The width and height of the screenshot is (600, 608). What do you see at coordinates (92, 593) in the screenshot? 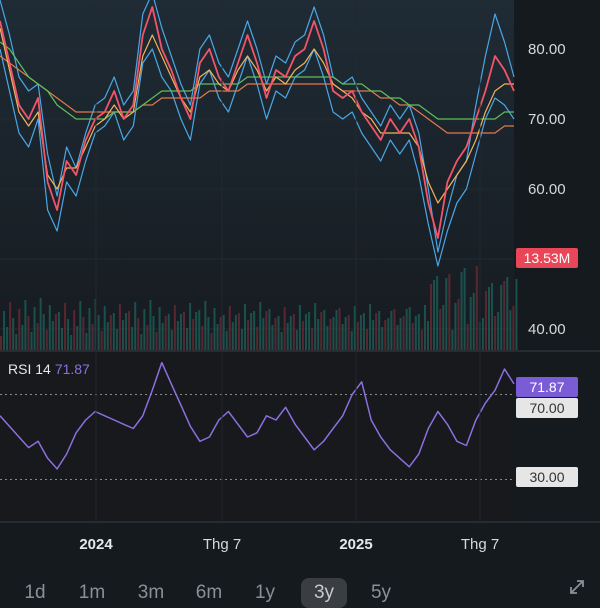
I see `timeframe-1m: 1m` at bounding box center [92, 593].